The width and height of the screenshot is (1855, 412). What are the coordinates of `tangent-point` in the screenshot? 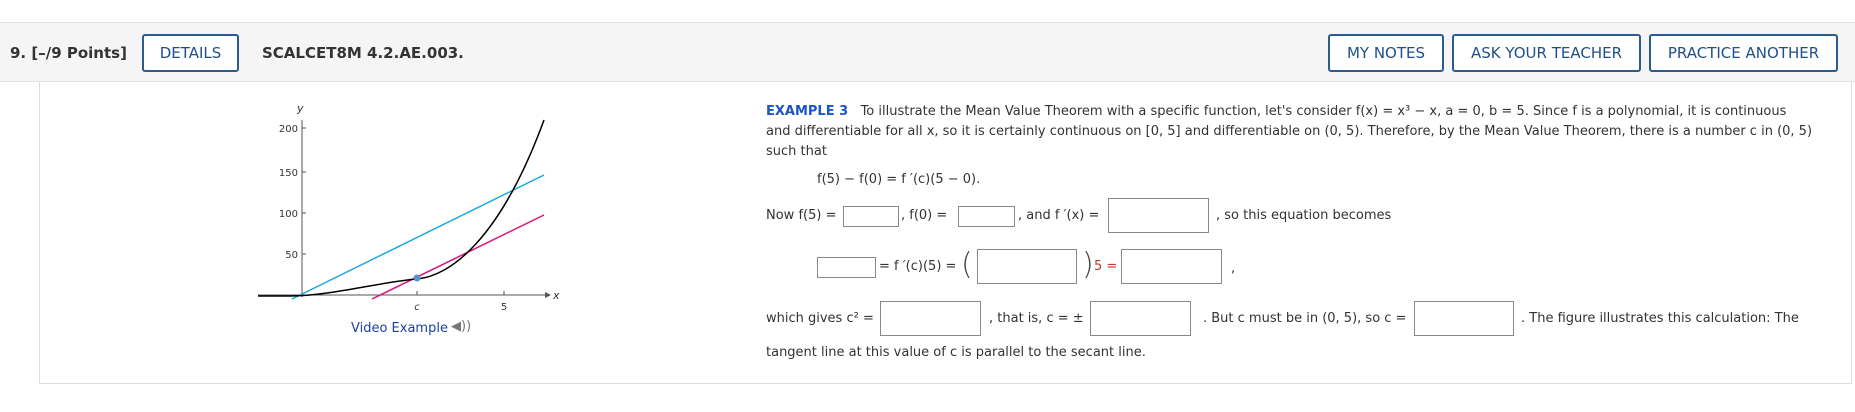 It's located at (417, 278).